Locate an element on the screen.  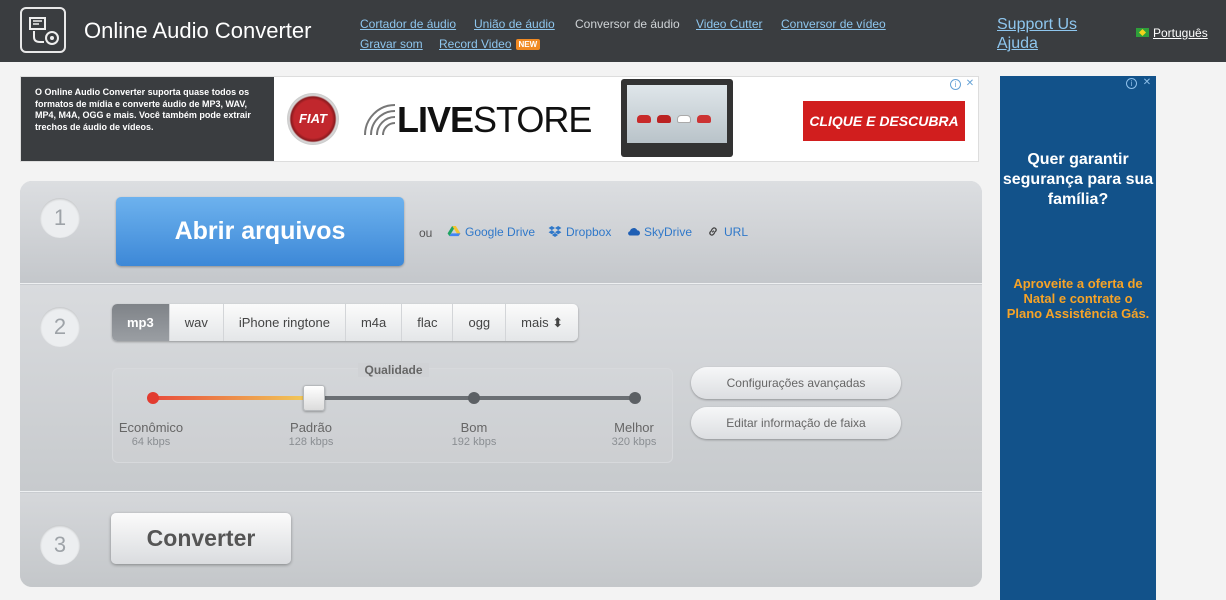
format-wav: wav is located at coordinates (197, 322).